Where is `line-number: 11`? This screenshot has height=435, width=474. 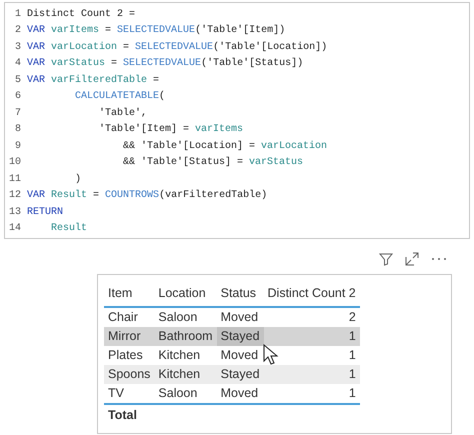
line-number: 11 is located at coordinates (15, 179).